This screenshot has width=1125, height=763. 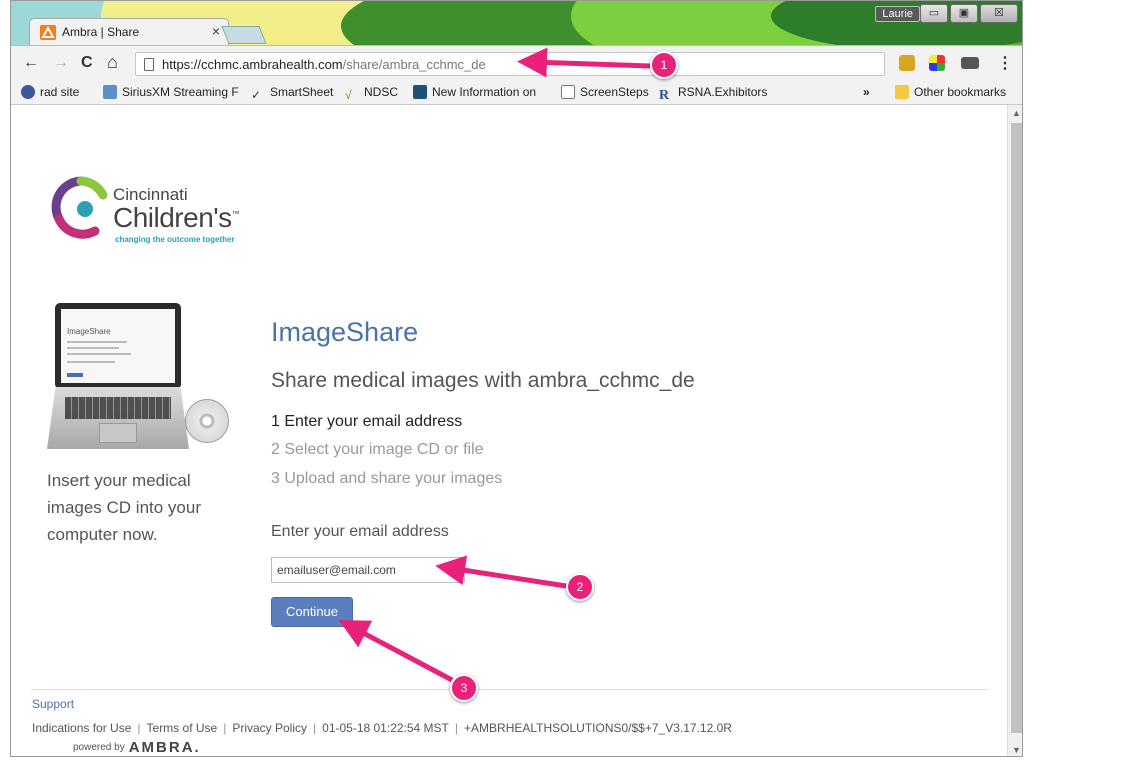 What do you see at coordinates (414, 64) in the screenshot?
I see `url-path: /share/ambra_cchmc_de` at bounding box center [414, 64].